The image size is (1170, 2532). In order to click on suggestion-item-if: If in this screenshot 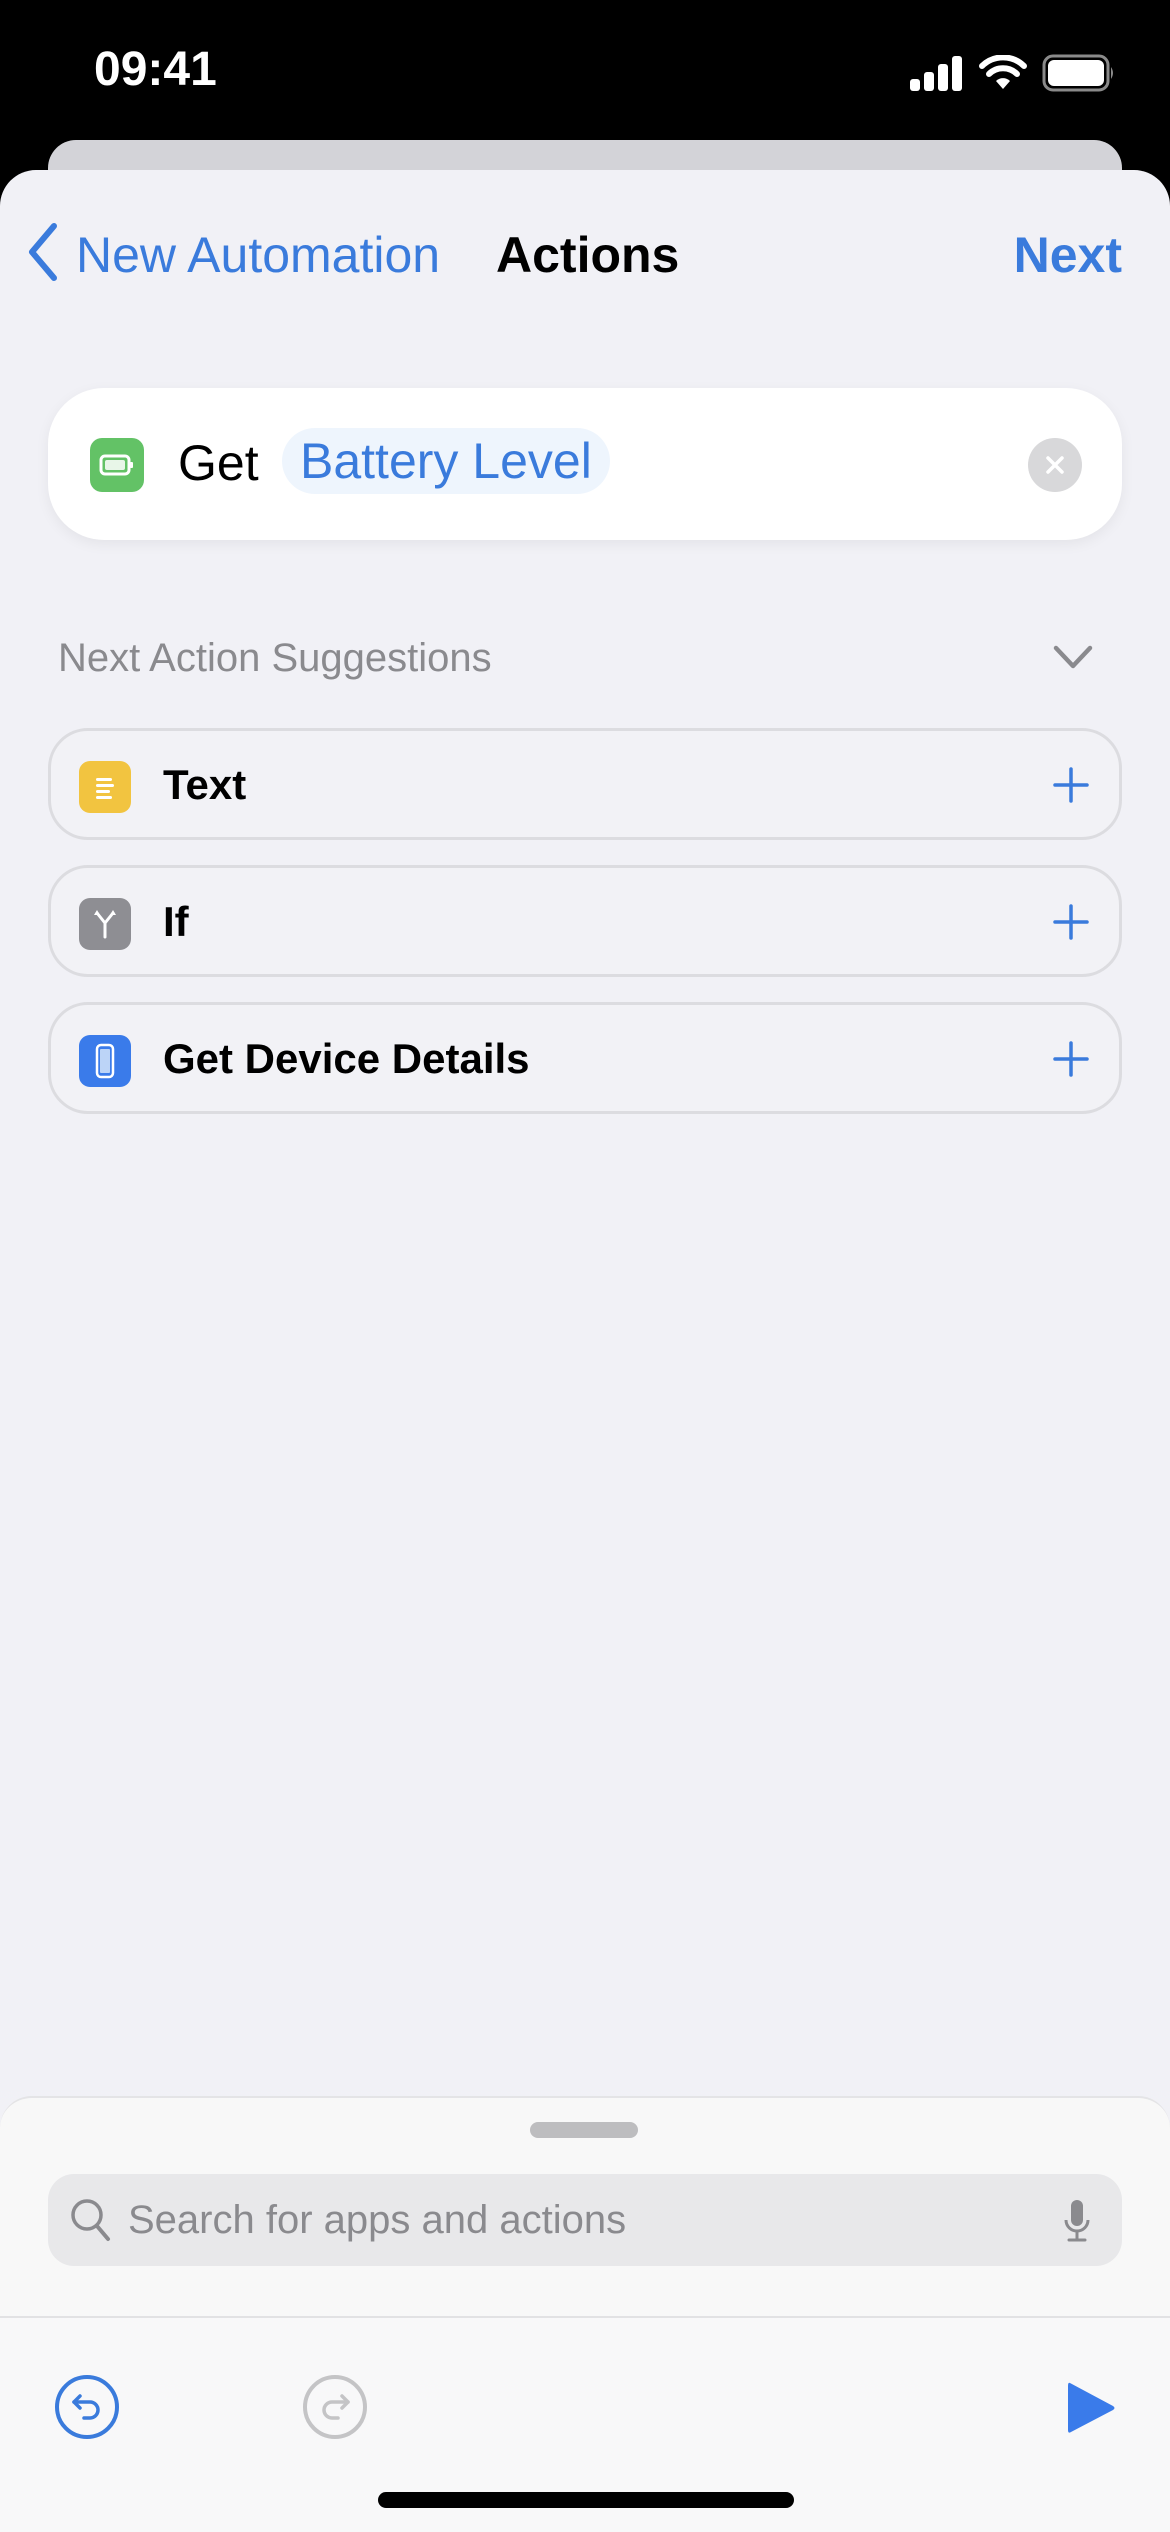, I will do `click(585, 921)`.